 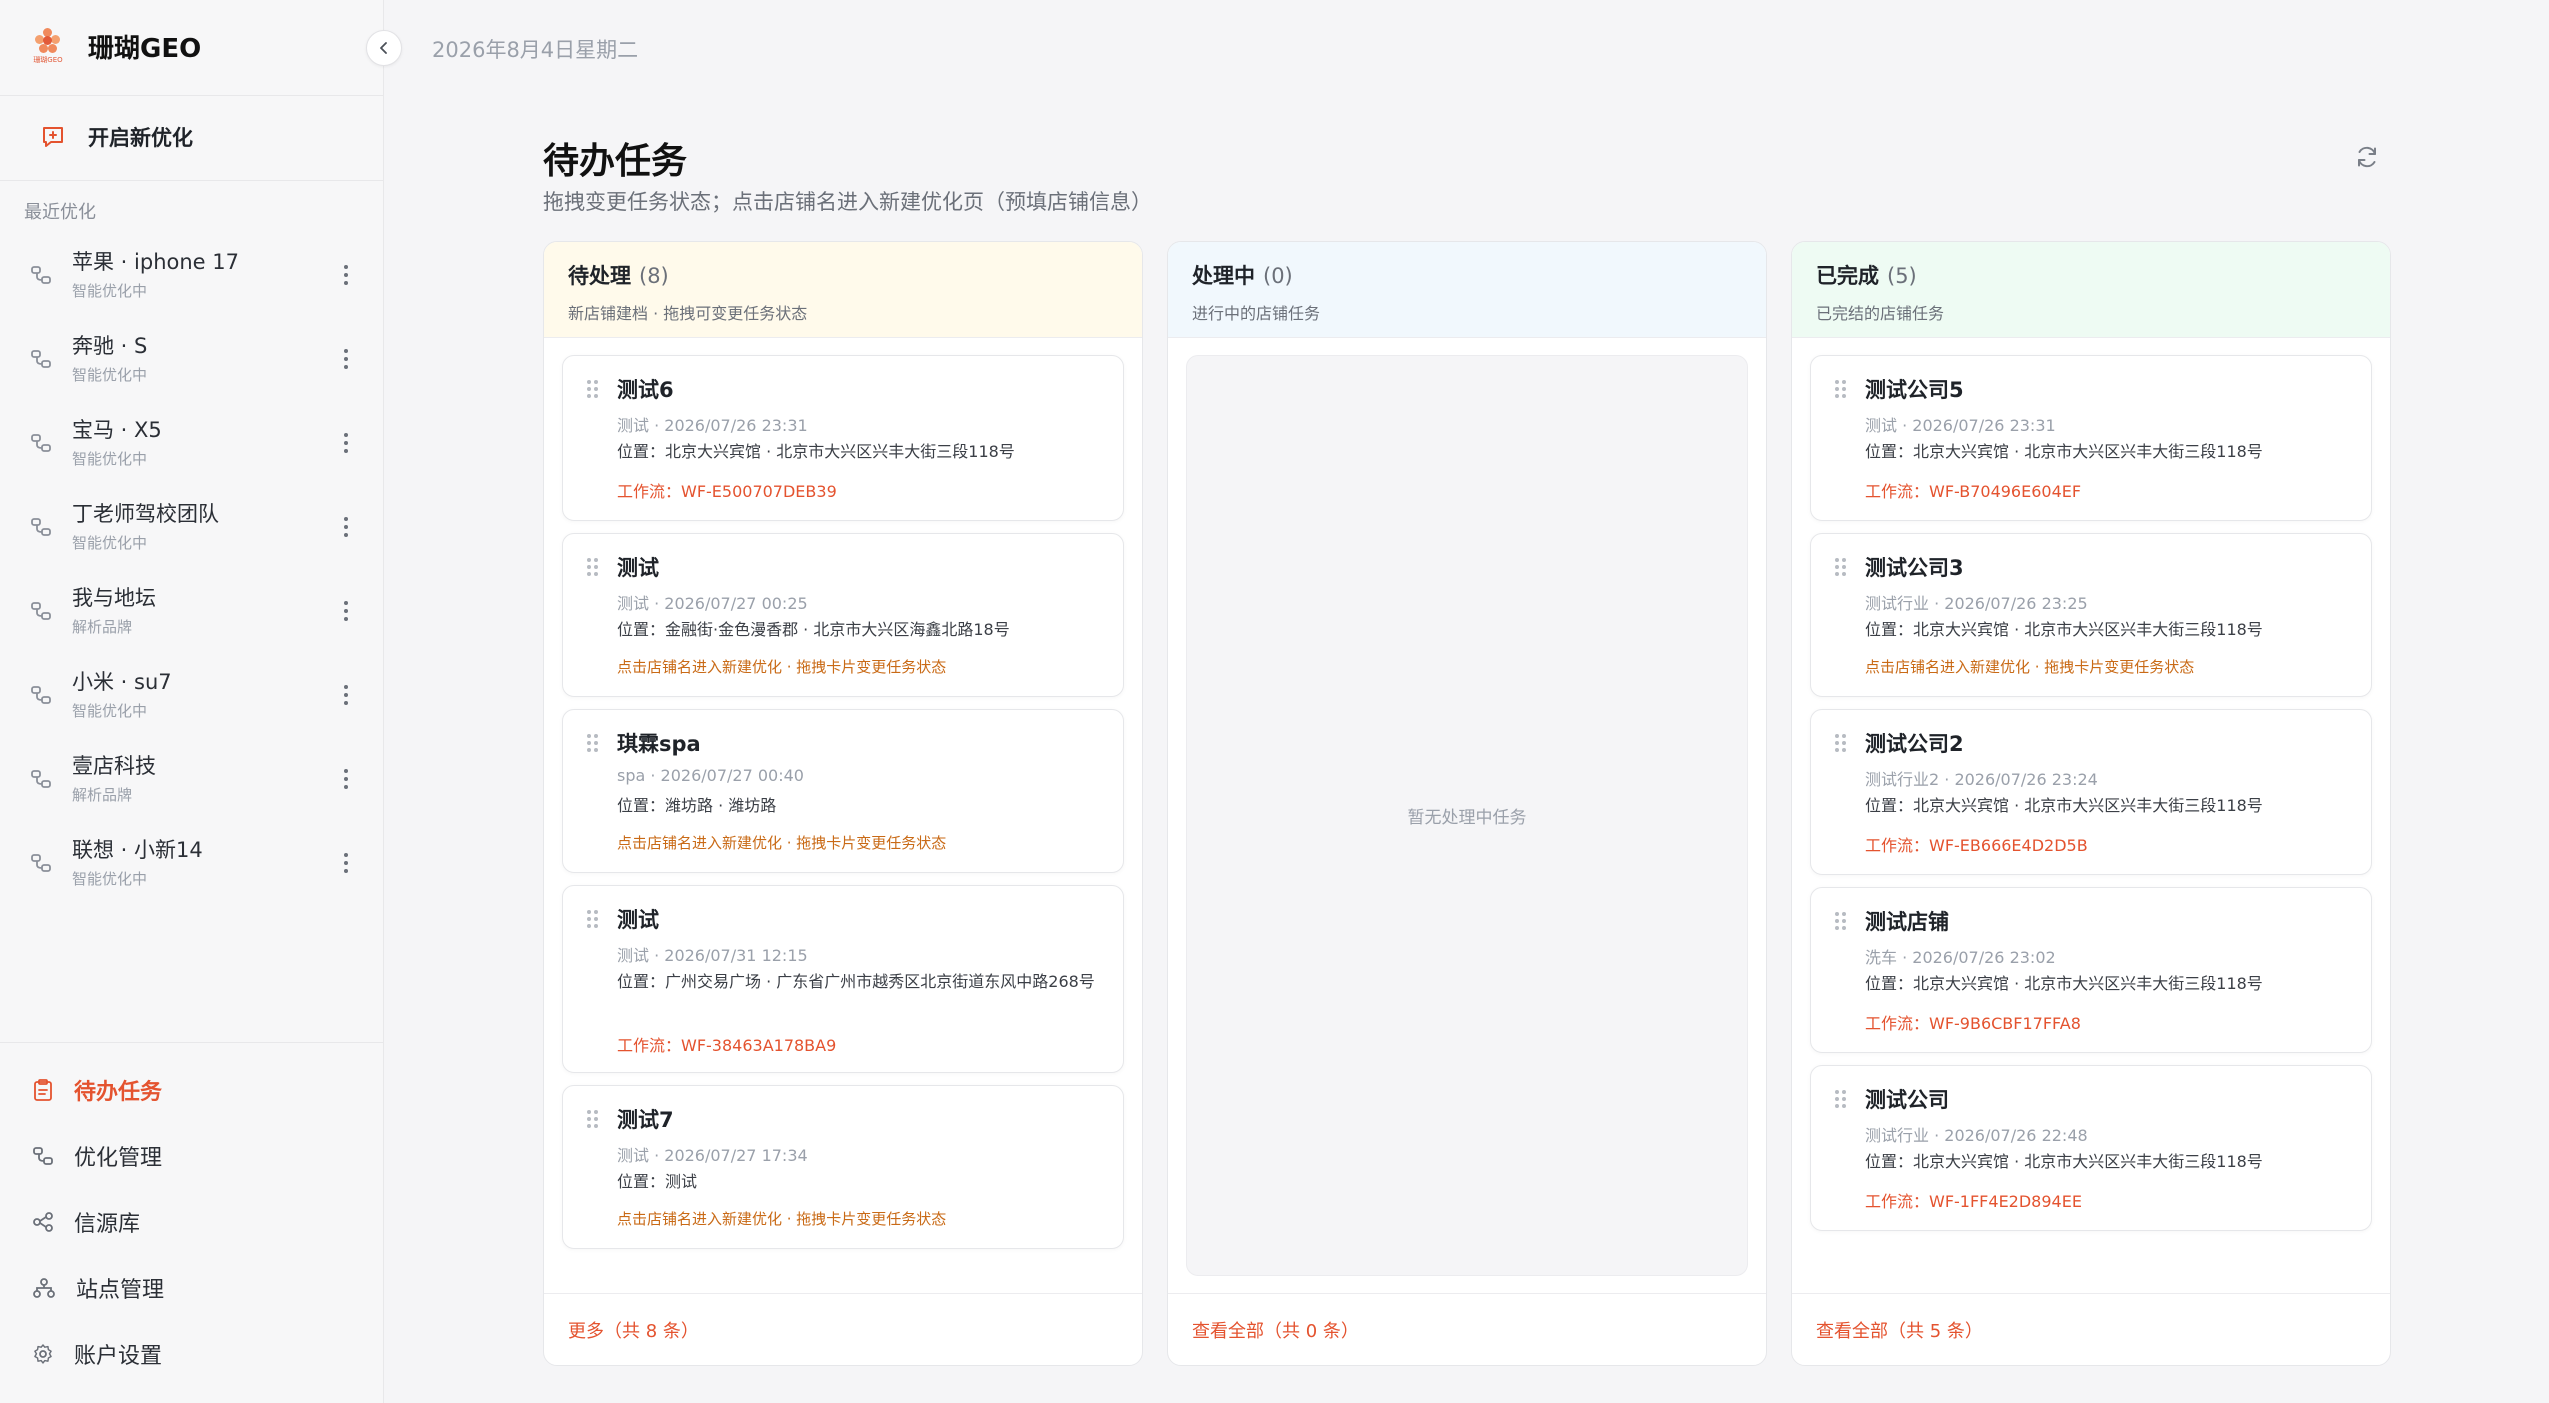 What do you see at coordinates (192, 530) in the screenshot?
I see `recent-item: 丁老师驾校团队 智能优化中` at bounding box center [192, 530].